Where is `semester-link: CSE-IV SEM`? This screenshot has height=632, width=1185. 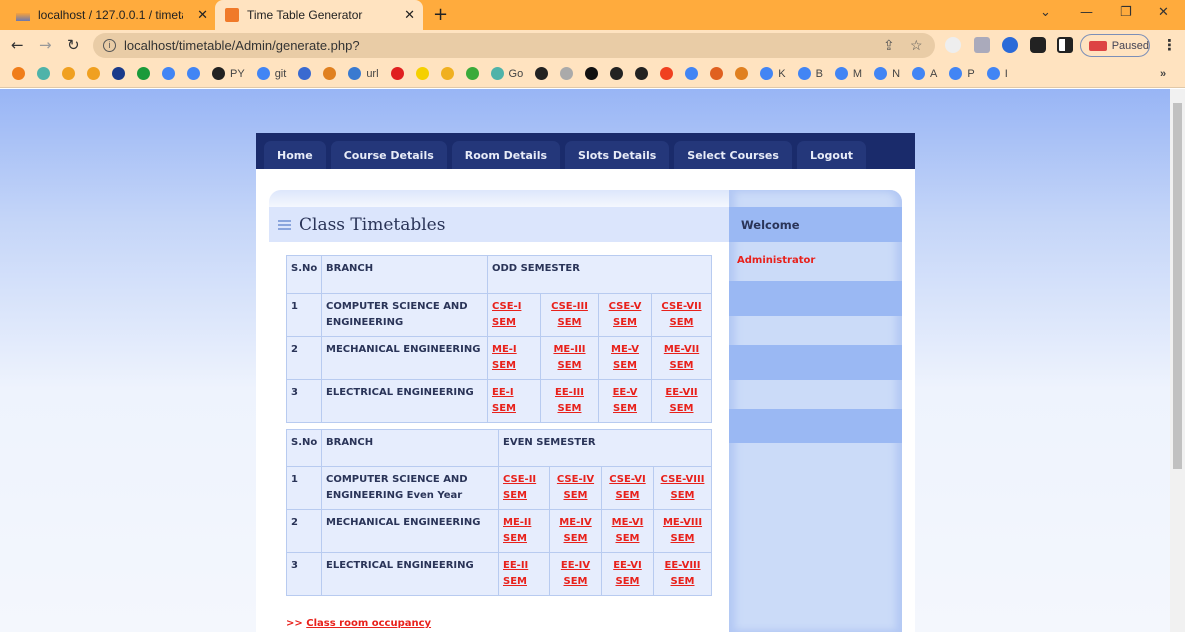
semester-link: CSE-IV SEM is located at coordinates (575, 487).